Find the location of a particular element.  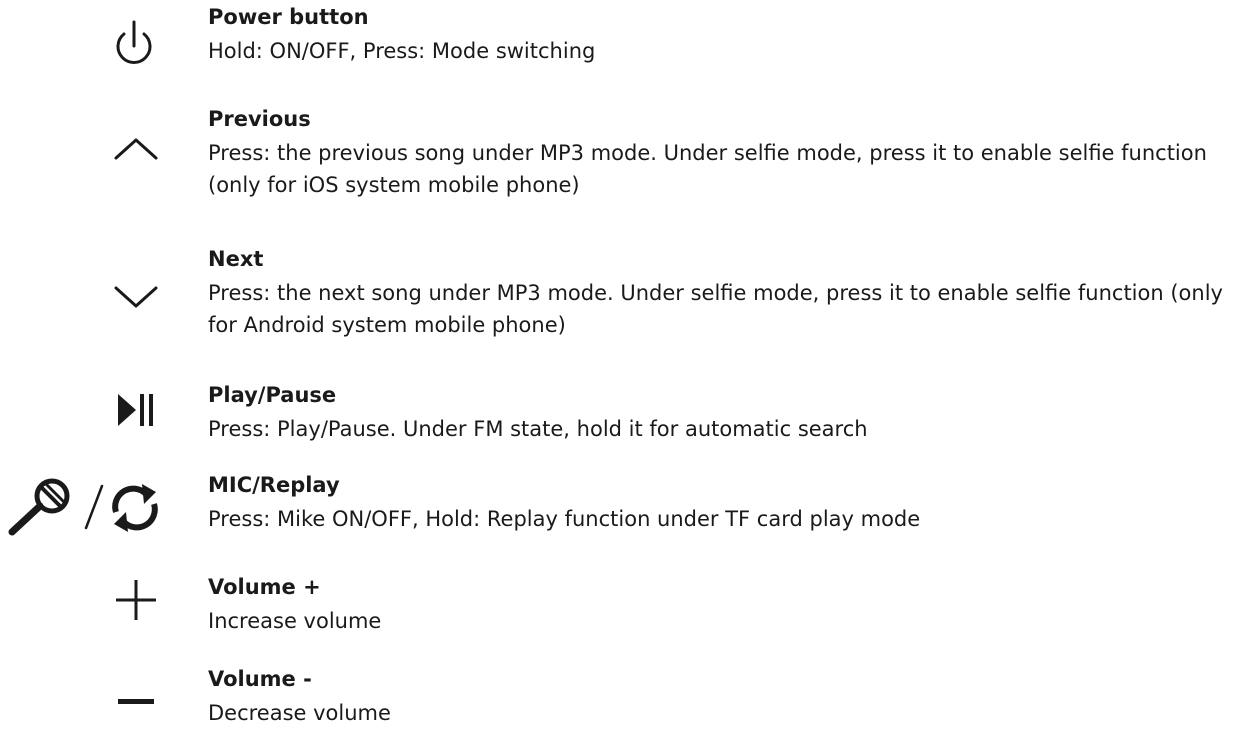

list-item-volume-down: Volume - Decrease volume is located at coordinates (623, 701).